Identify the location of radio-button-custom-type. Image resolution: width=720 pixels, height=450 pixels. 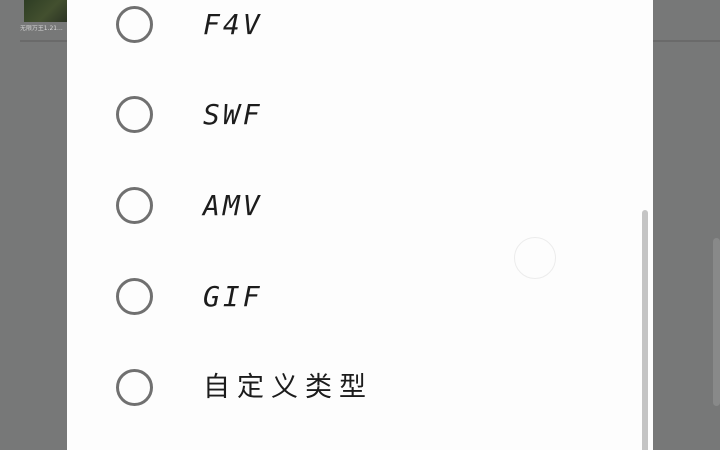
(134, 387).